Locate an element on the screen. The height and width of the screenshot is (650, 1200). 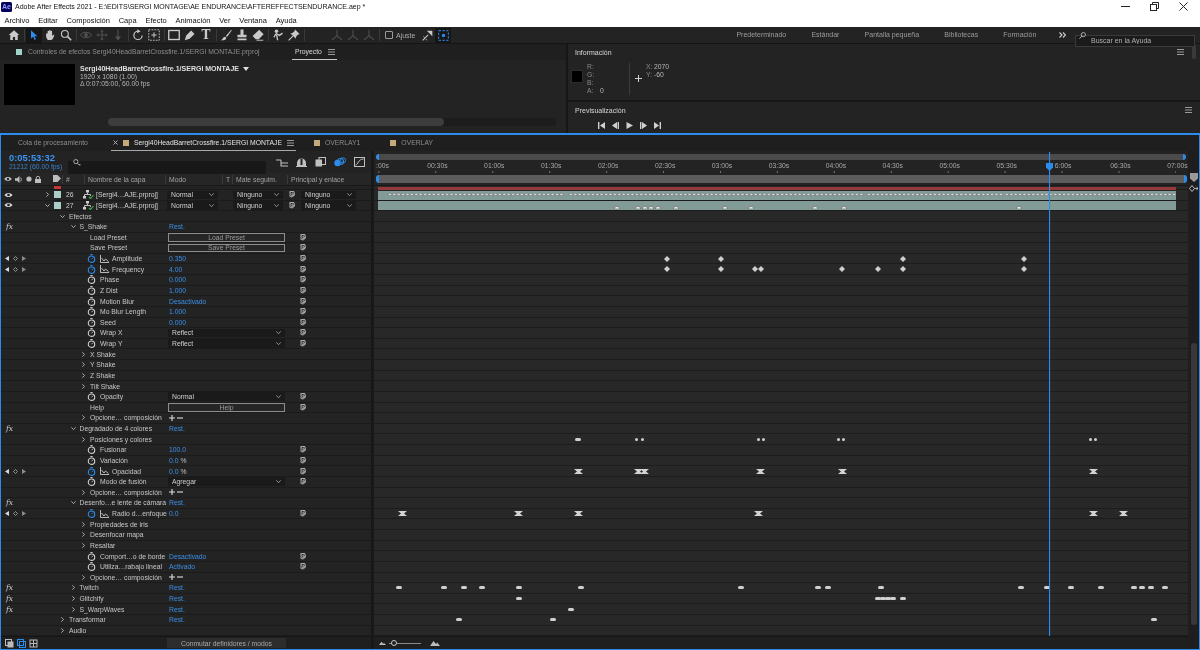
stacked-frames-icon is located at coordinates (320, 162).